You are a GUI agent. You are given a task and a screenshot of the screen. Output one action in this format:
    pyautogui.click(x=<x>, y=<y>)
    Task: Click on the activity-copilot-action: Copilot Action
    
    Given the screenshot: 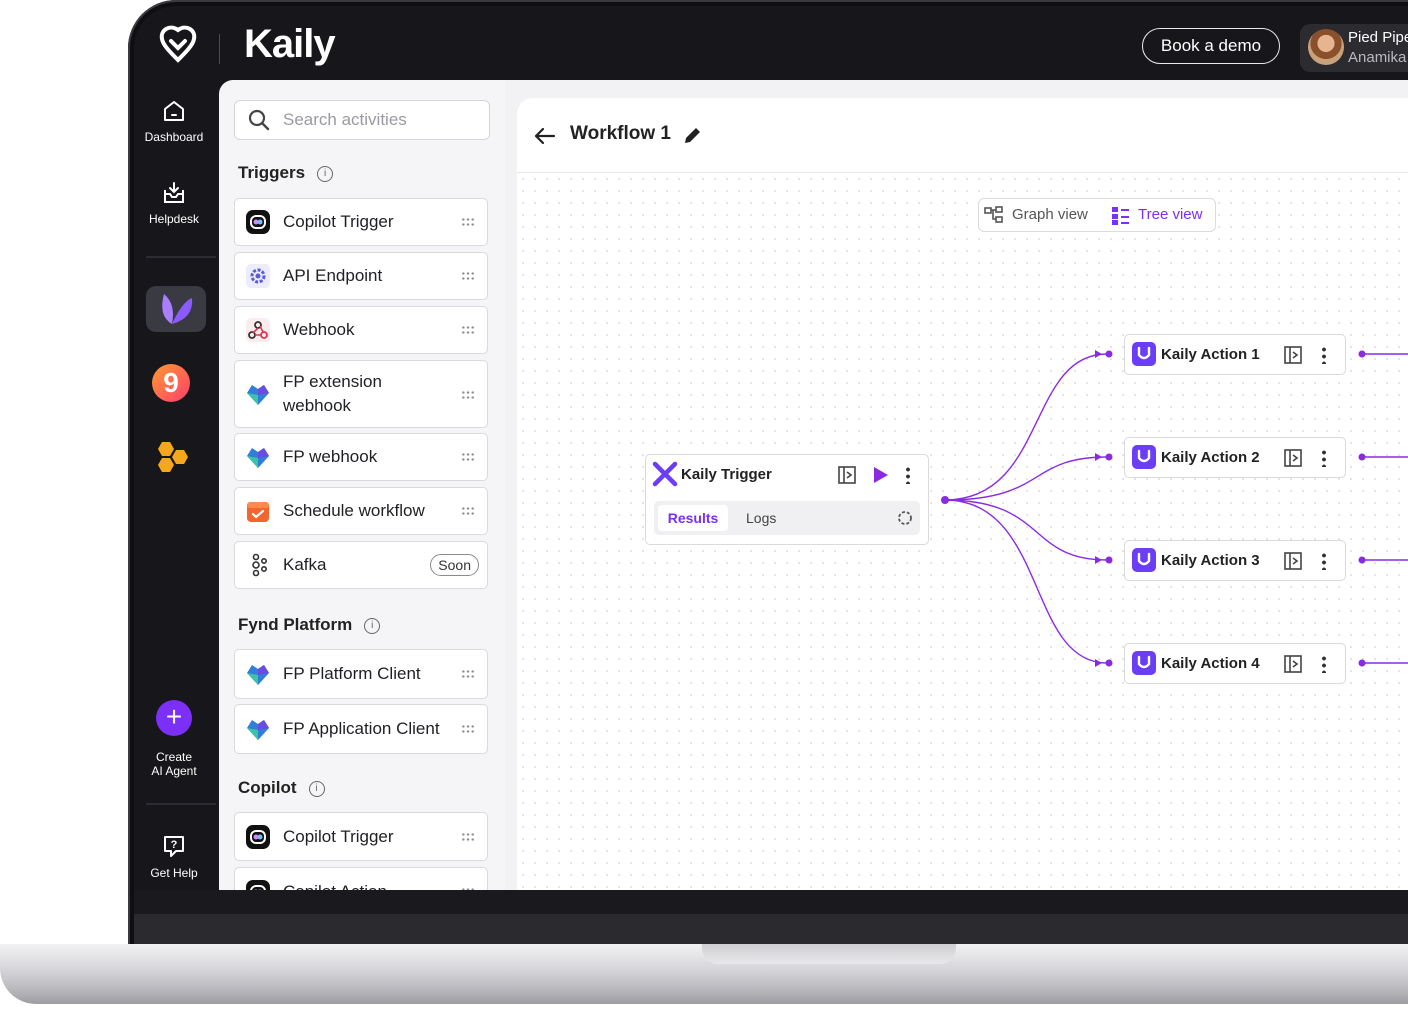 What is the action you would take?
    pyautogui.click(x=361, y=878)
    